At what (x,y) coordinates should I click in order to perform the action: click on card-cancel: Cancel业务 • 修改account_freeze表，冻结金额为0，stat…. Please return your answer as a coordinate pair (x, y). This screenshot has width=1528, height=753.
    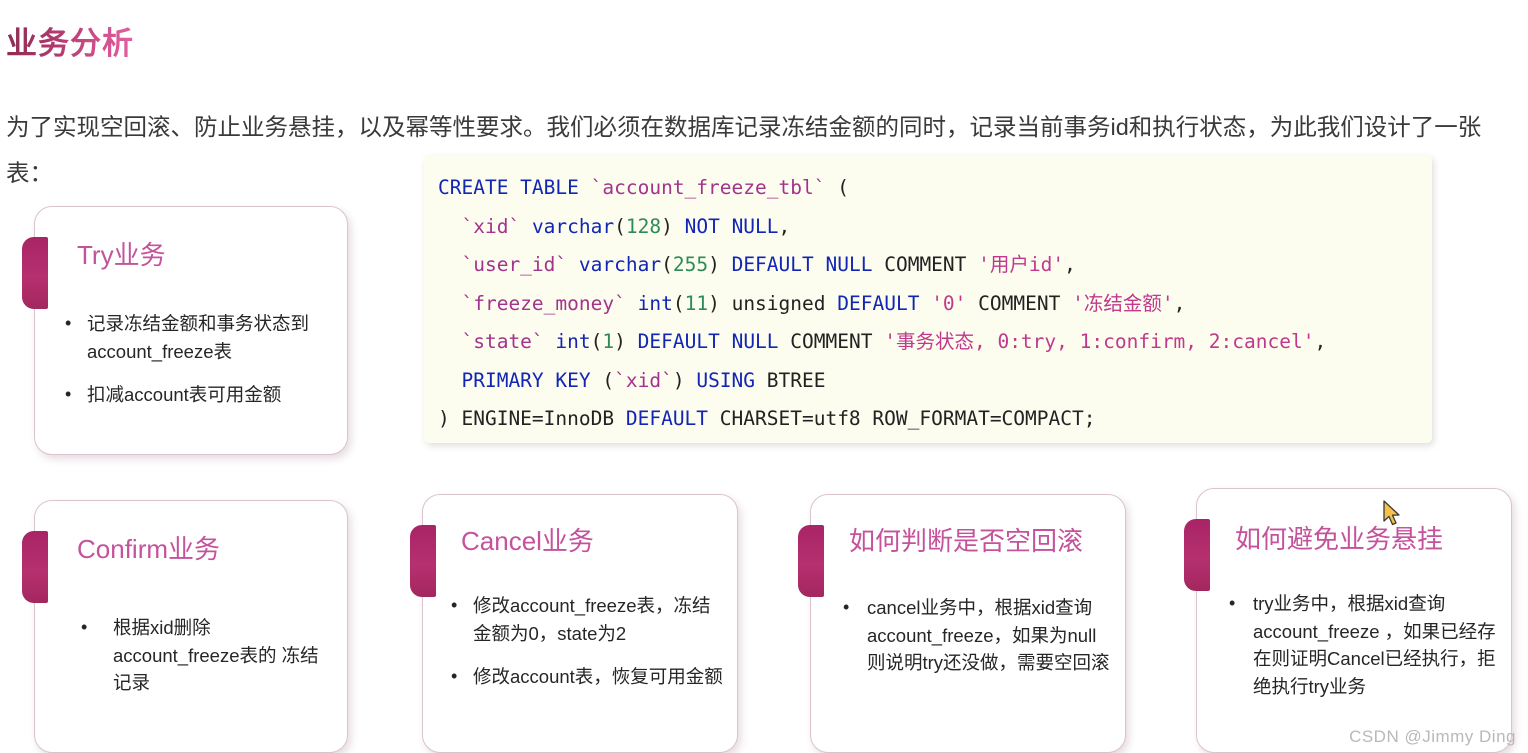
    Looking at the image, I should click on (574, 623).